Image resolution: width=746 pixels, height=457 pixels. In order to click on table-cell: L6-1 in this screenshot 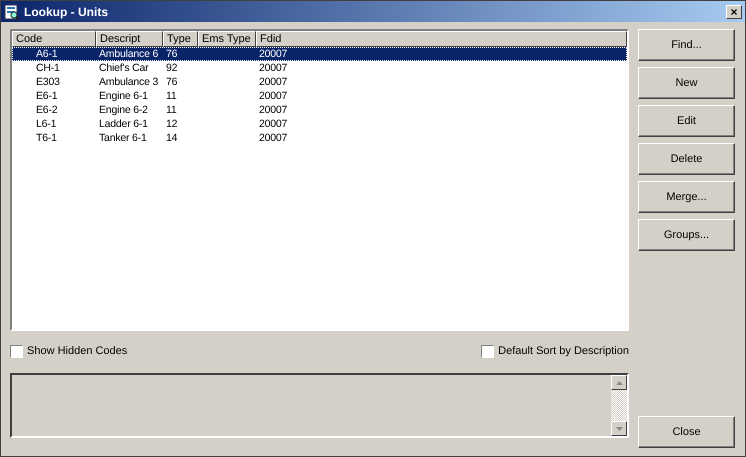, I will do `click(46, 124)`.